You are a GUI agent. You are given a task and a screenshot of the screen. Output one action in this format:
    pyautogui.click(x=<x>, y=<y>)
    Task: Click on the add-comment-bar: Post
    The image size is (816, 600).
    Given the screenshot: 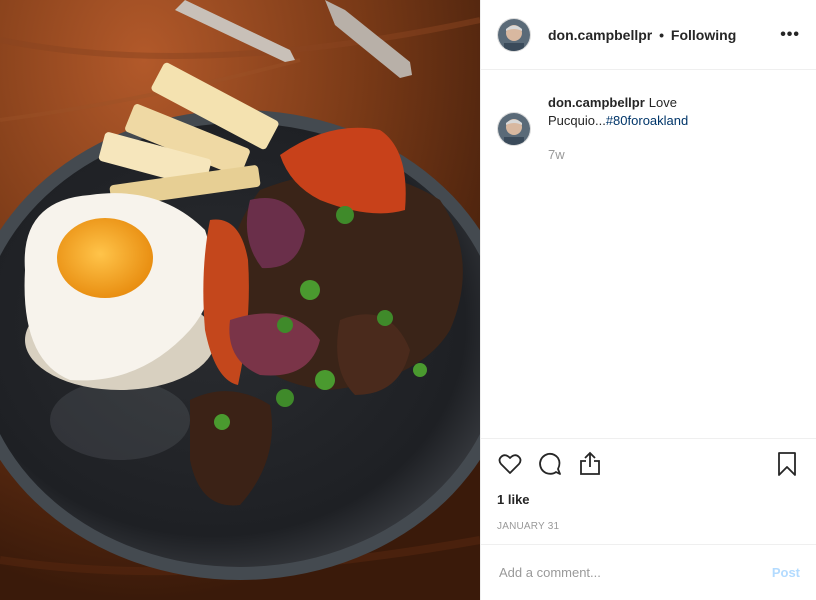 What is the action you would take?
    pyautogui.click(x=648, y=572)
    